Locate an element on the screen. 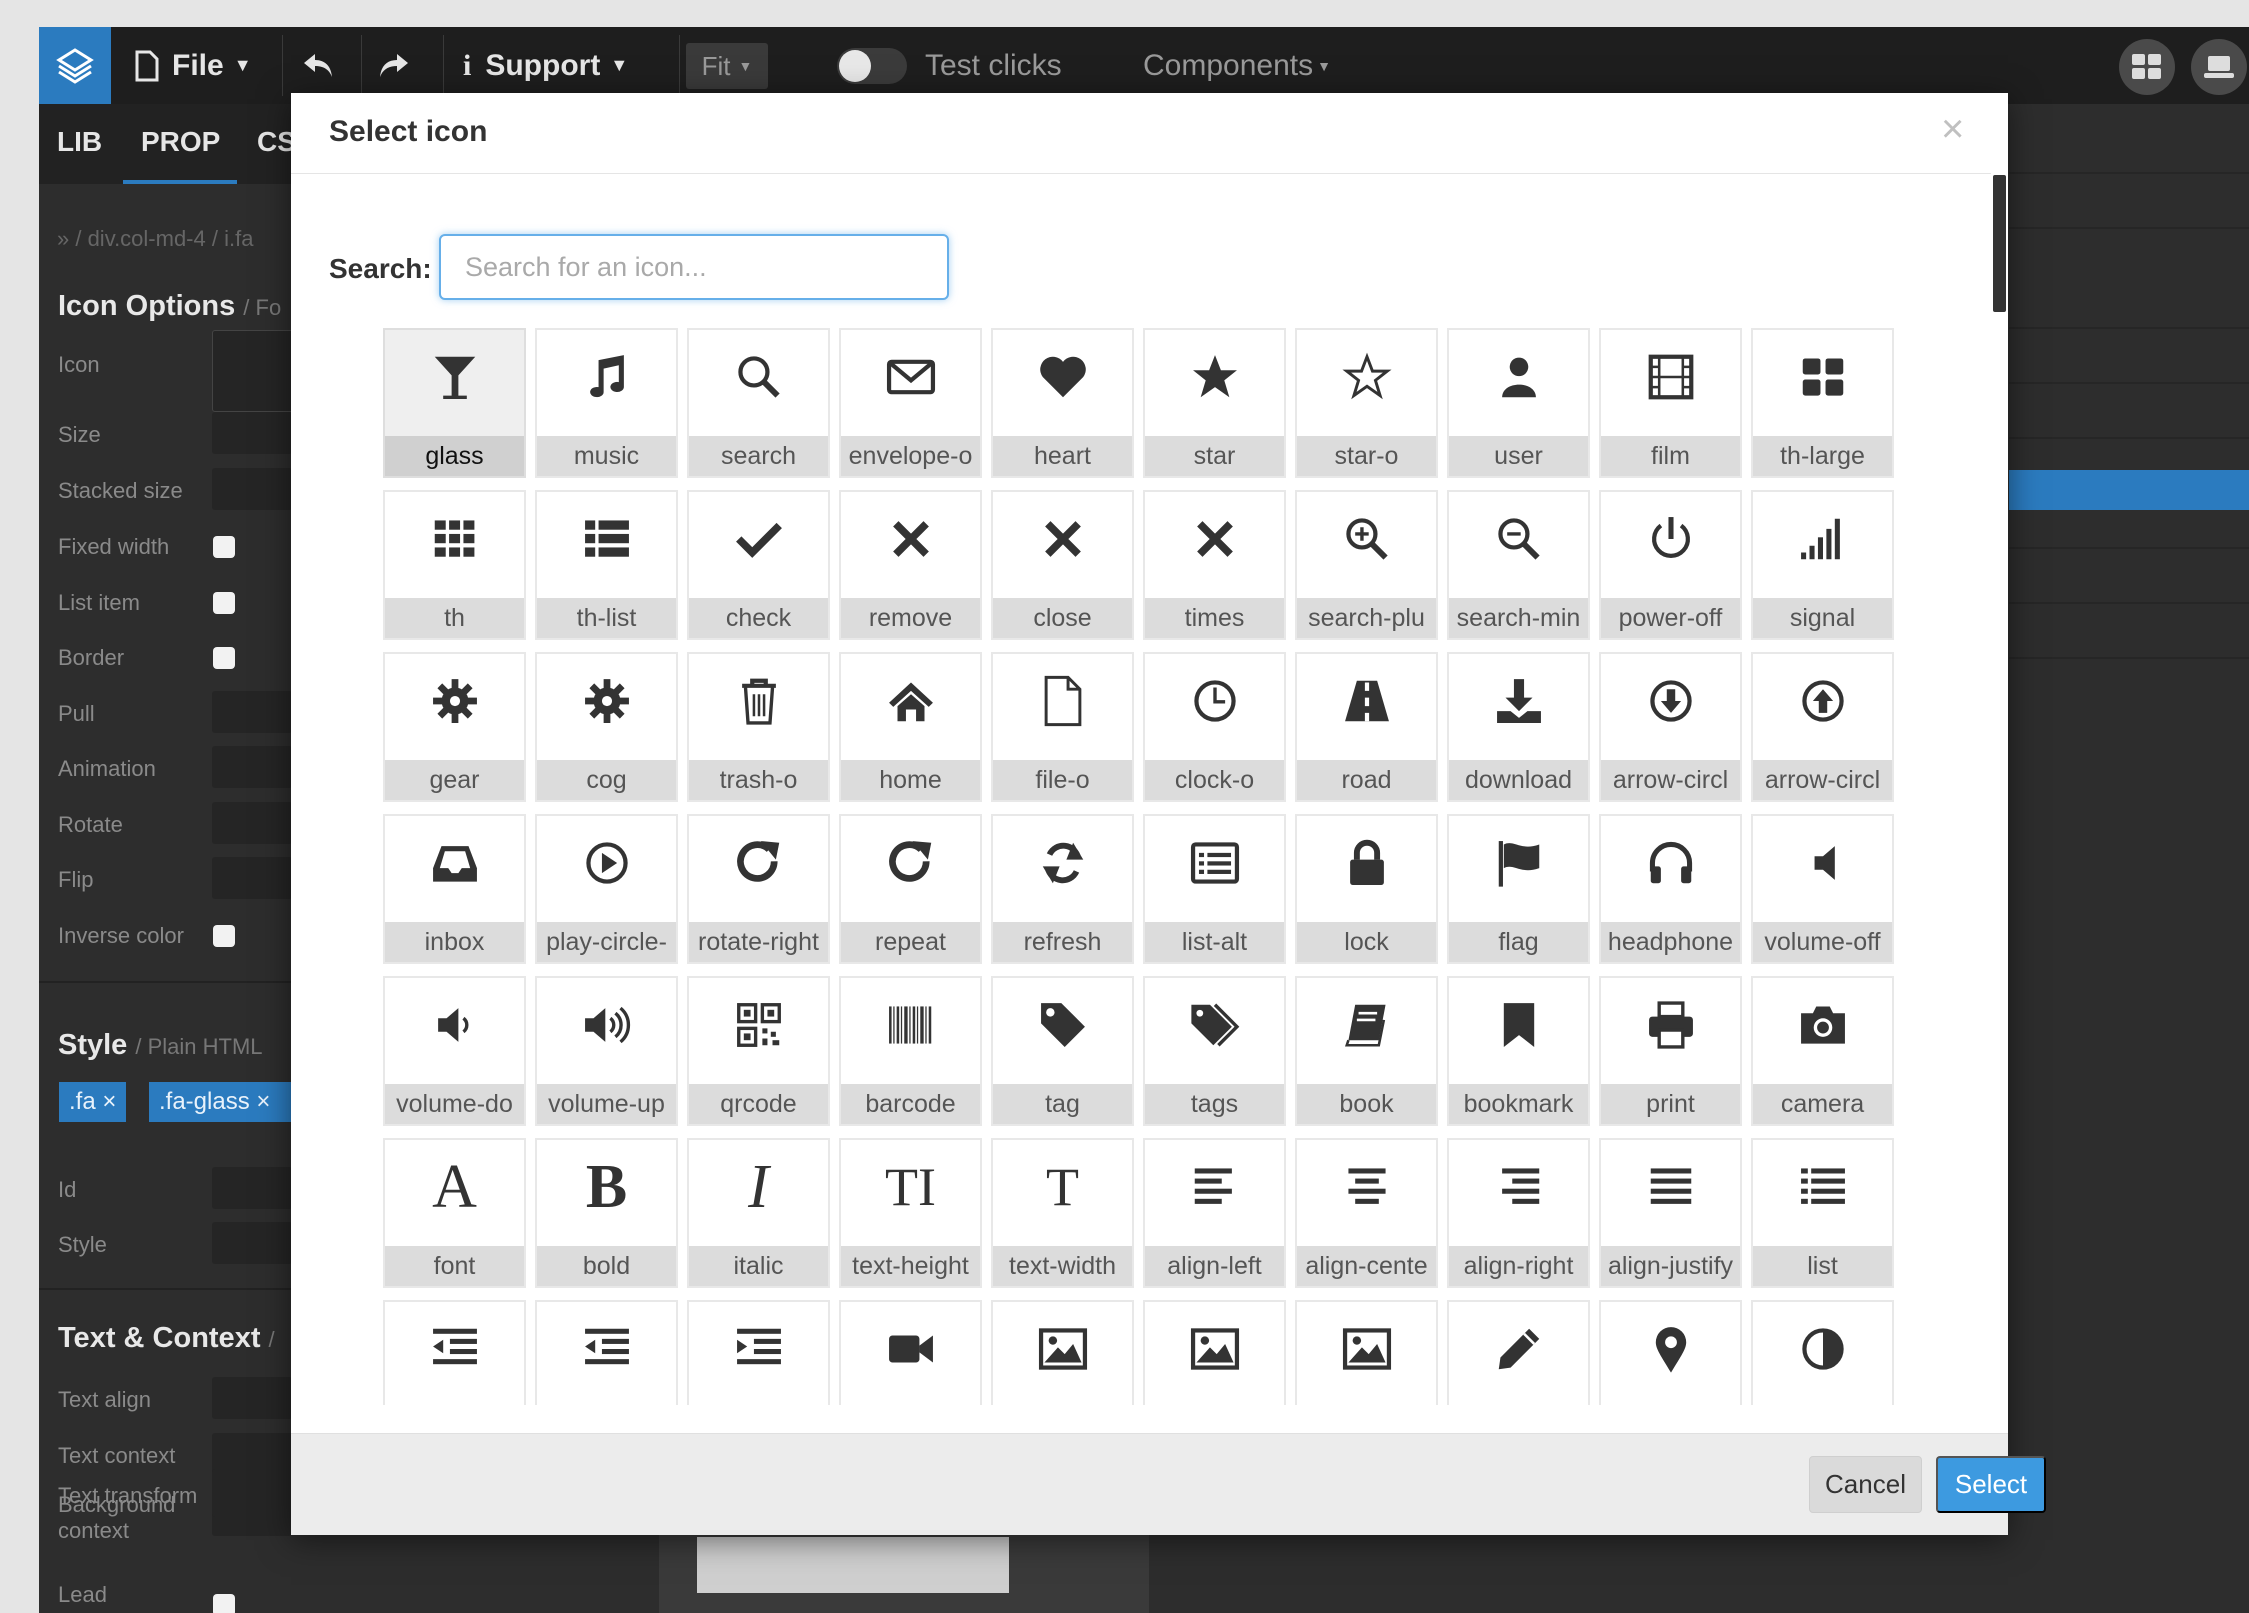 The width and height of the screenshot is (2249, 1613). icon-tile-list-alt: list-alt is located at coordinates (1214, 889).